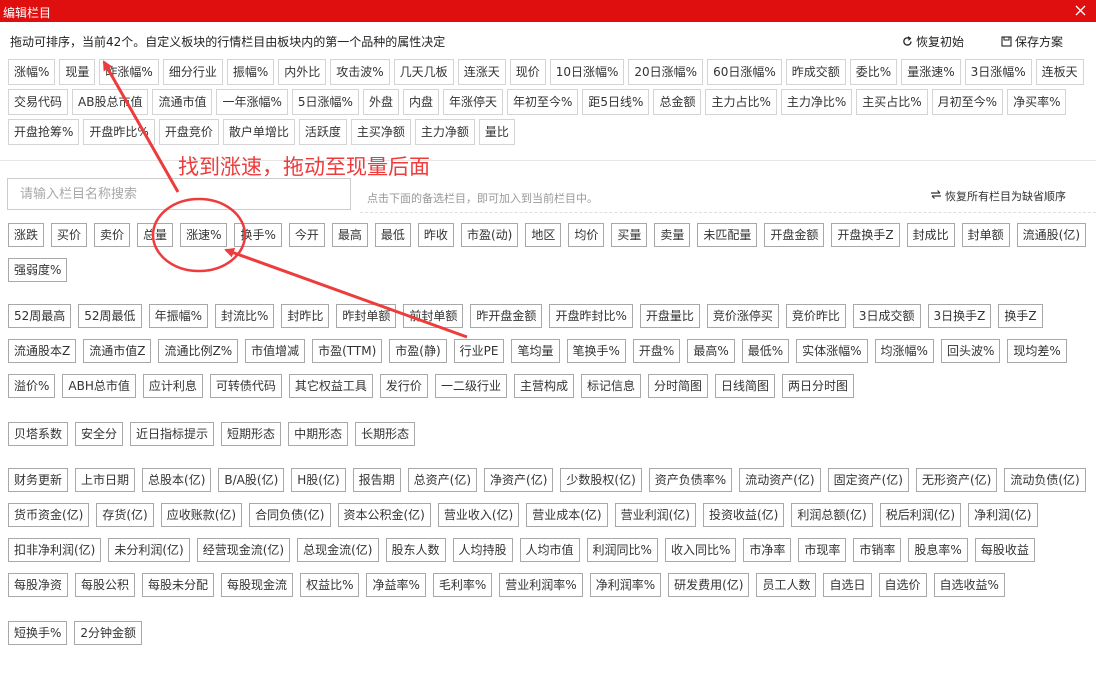  I want to click on available-column-tag: 净利润率%, so click(625, 585).